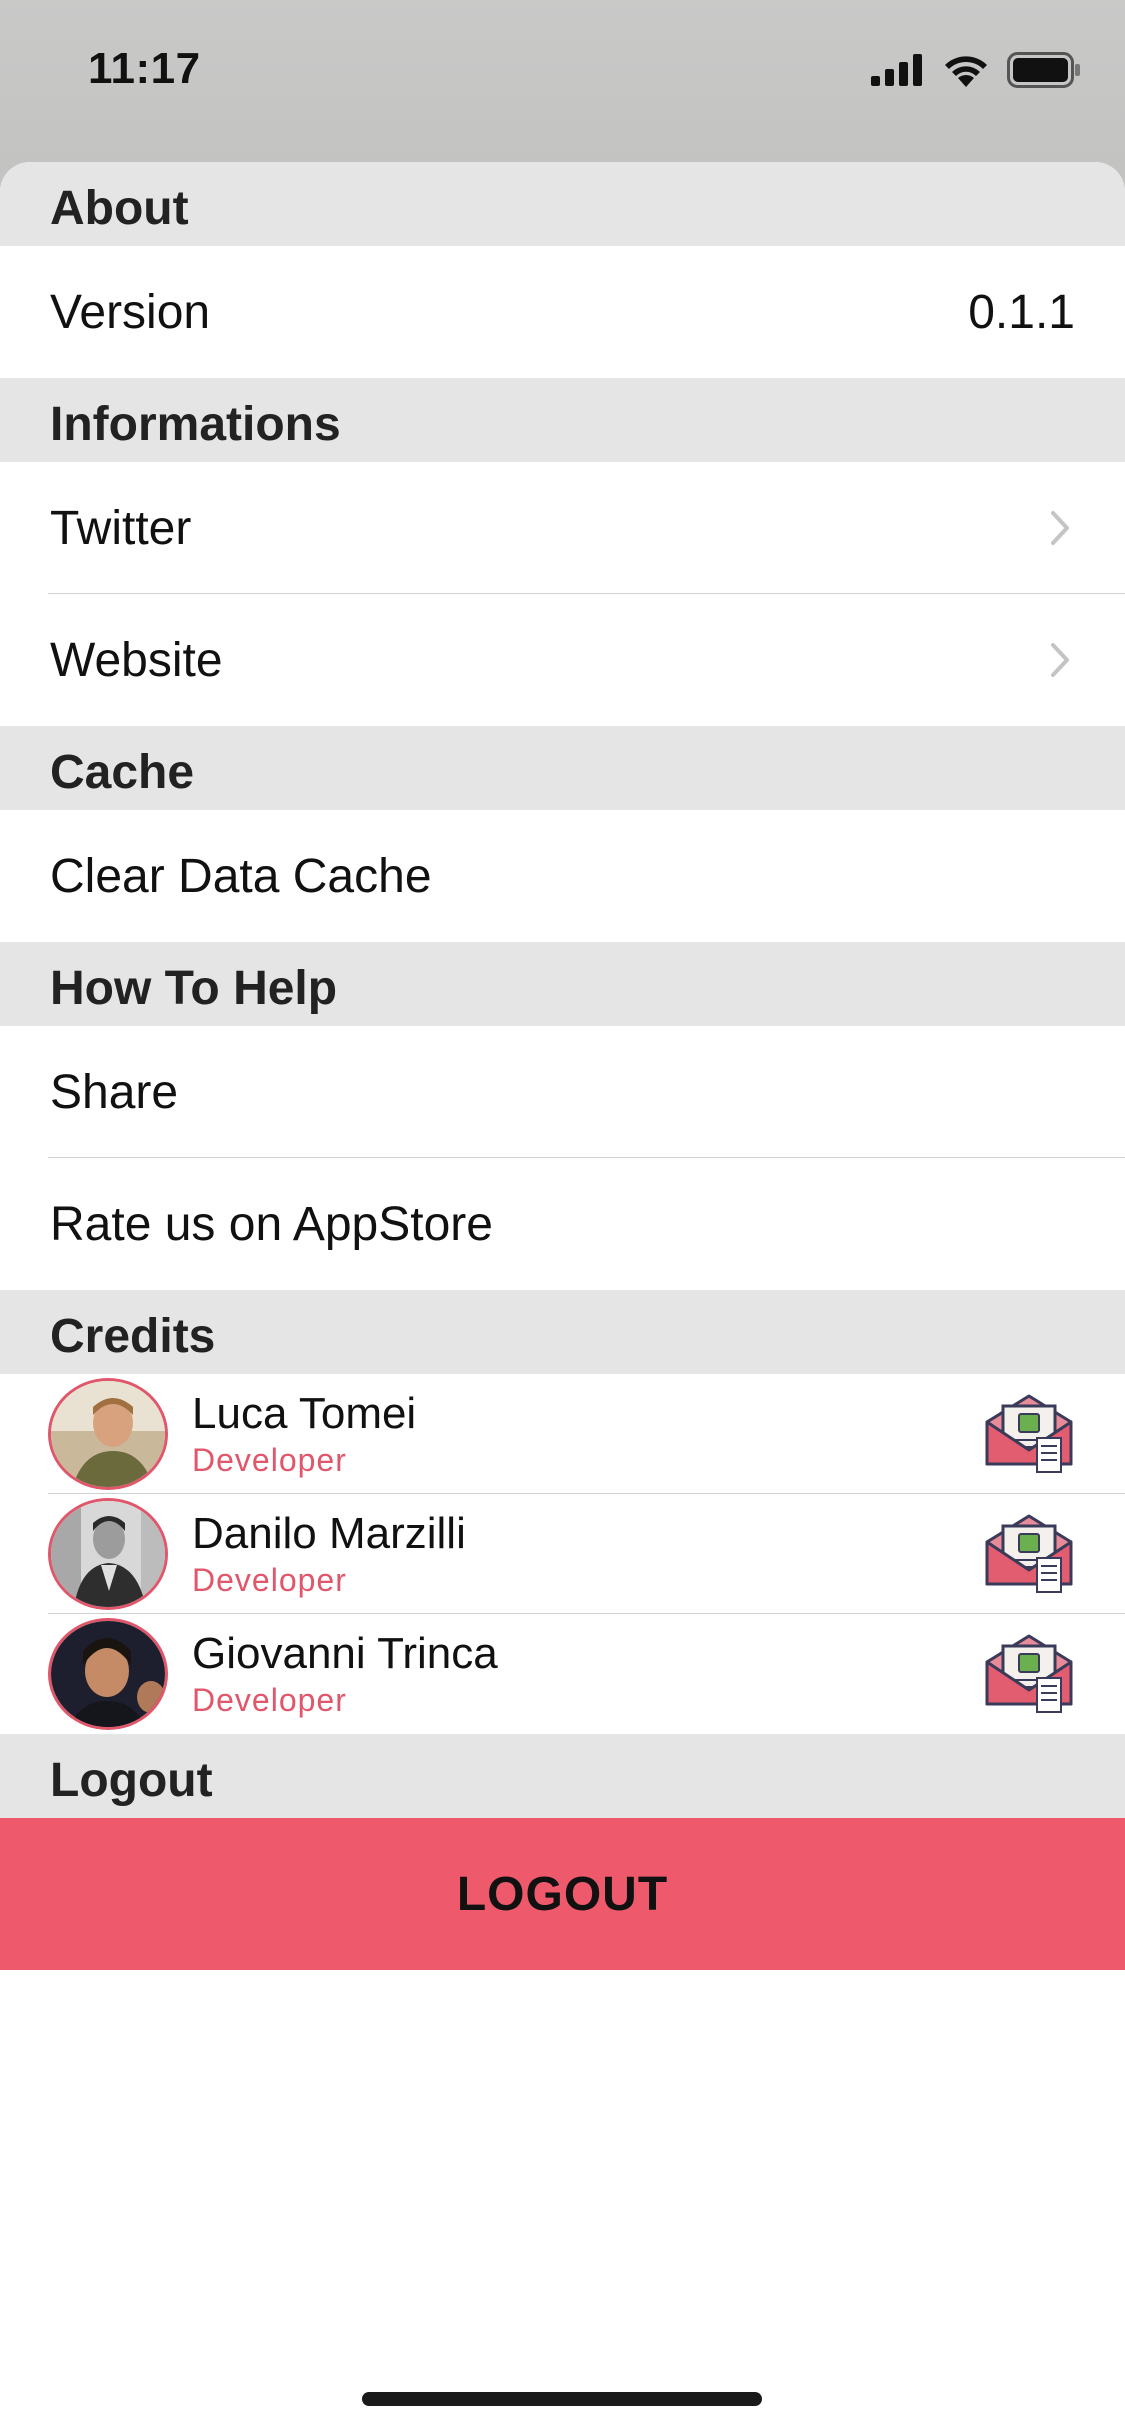 This screenshot has width=1125, height=2436. Describe the element at coordinates (587, 1434) in the screenshot. I see `credit-text: Luca Tomei Developer` at that location.